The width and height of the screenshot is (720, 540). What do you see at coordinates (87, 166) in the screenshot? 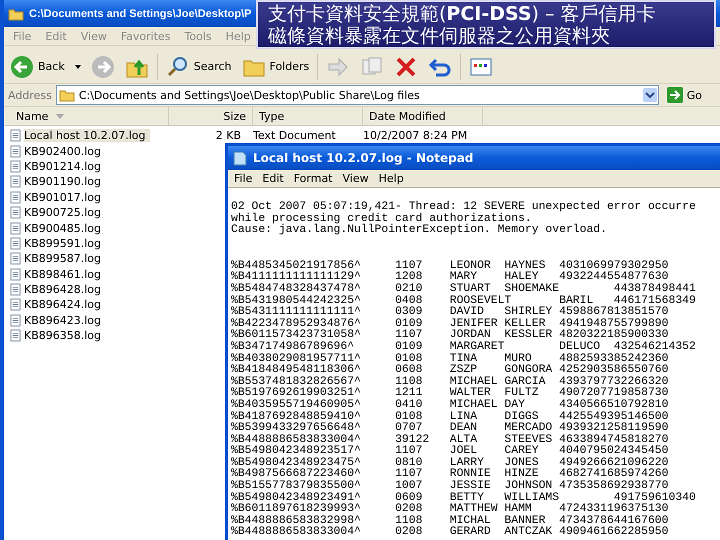
I see `document-item: KB901214.log` at bounding box center [87, 166].